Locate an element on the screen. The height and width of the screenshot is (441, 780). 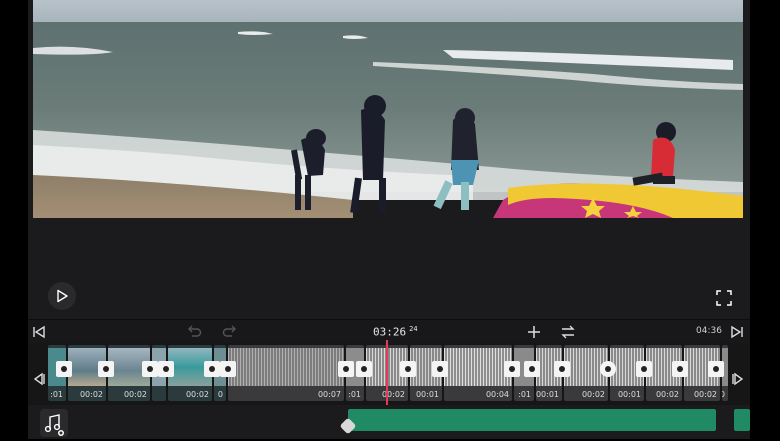
play-icon is located at coordinates (62, 296).